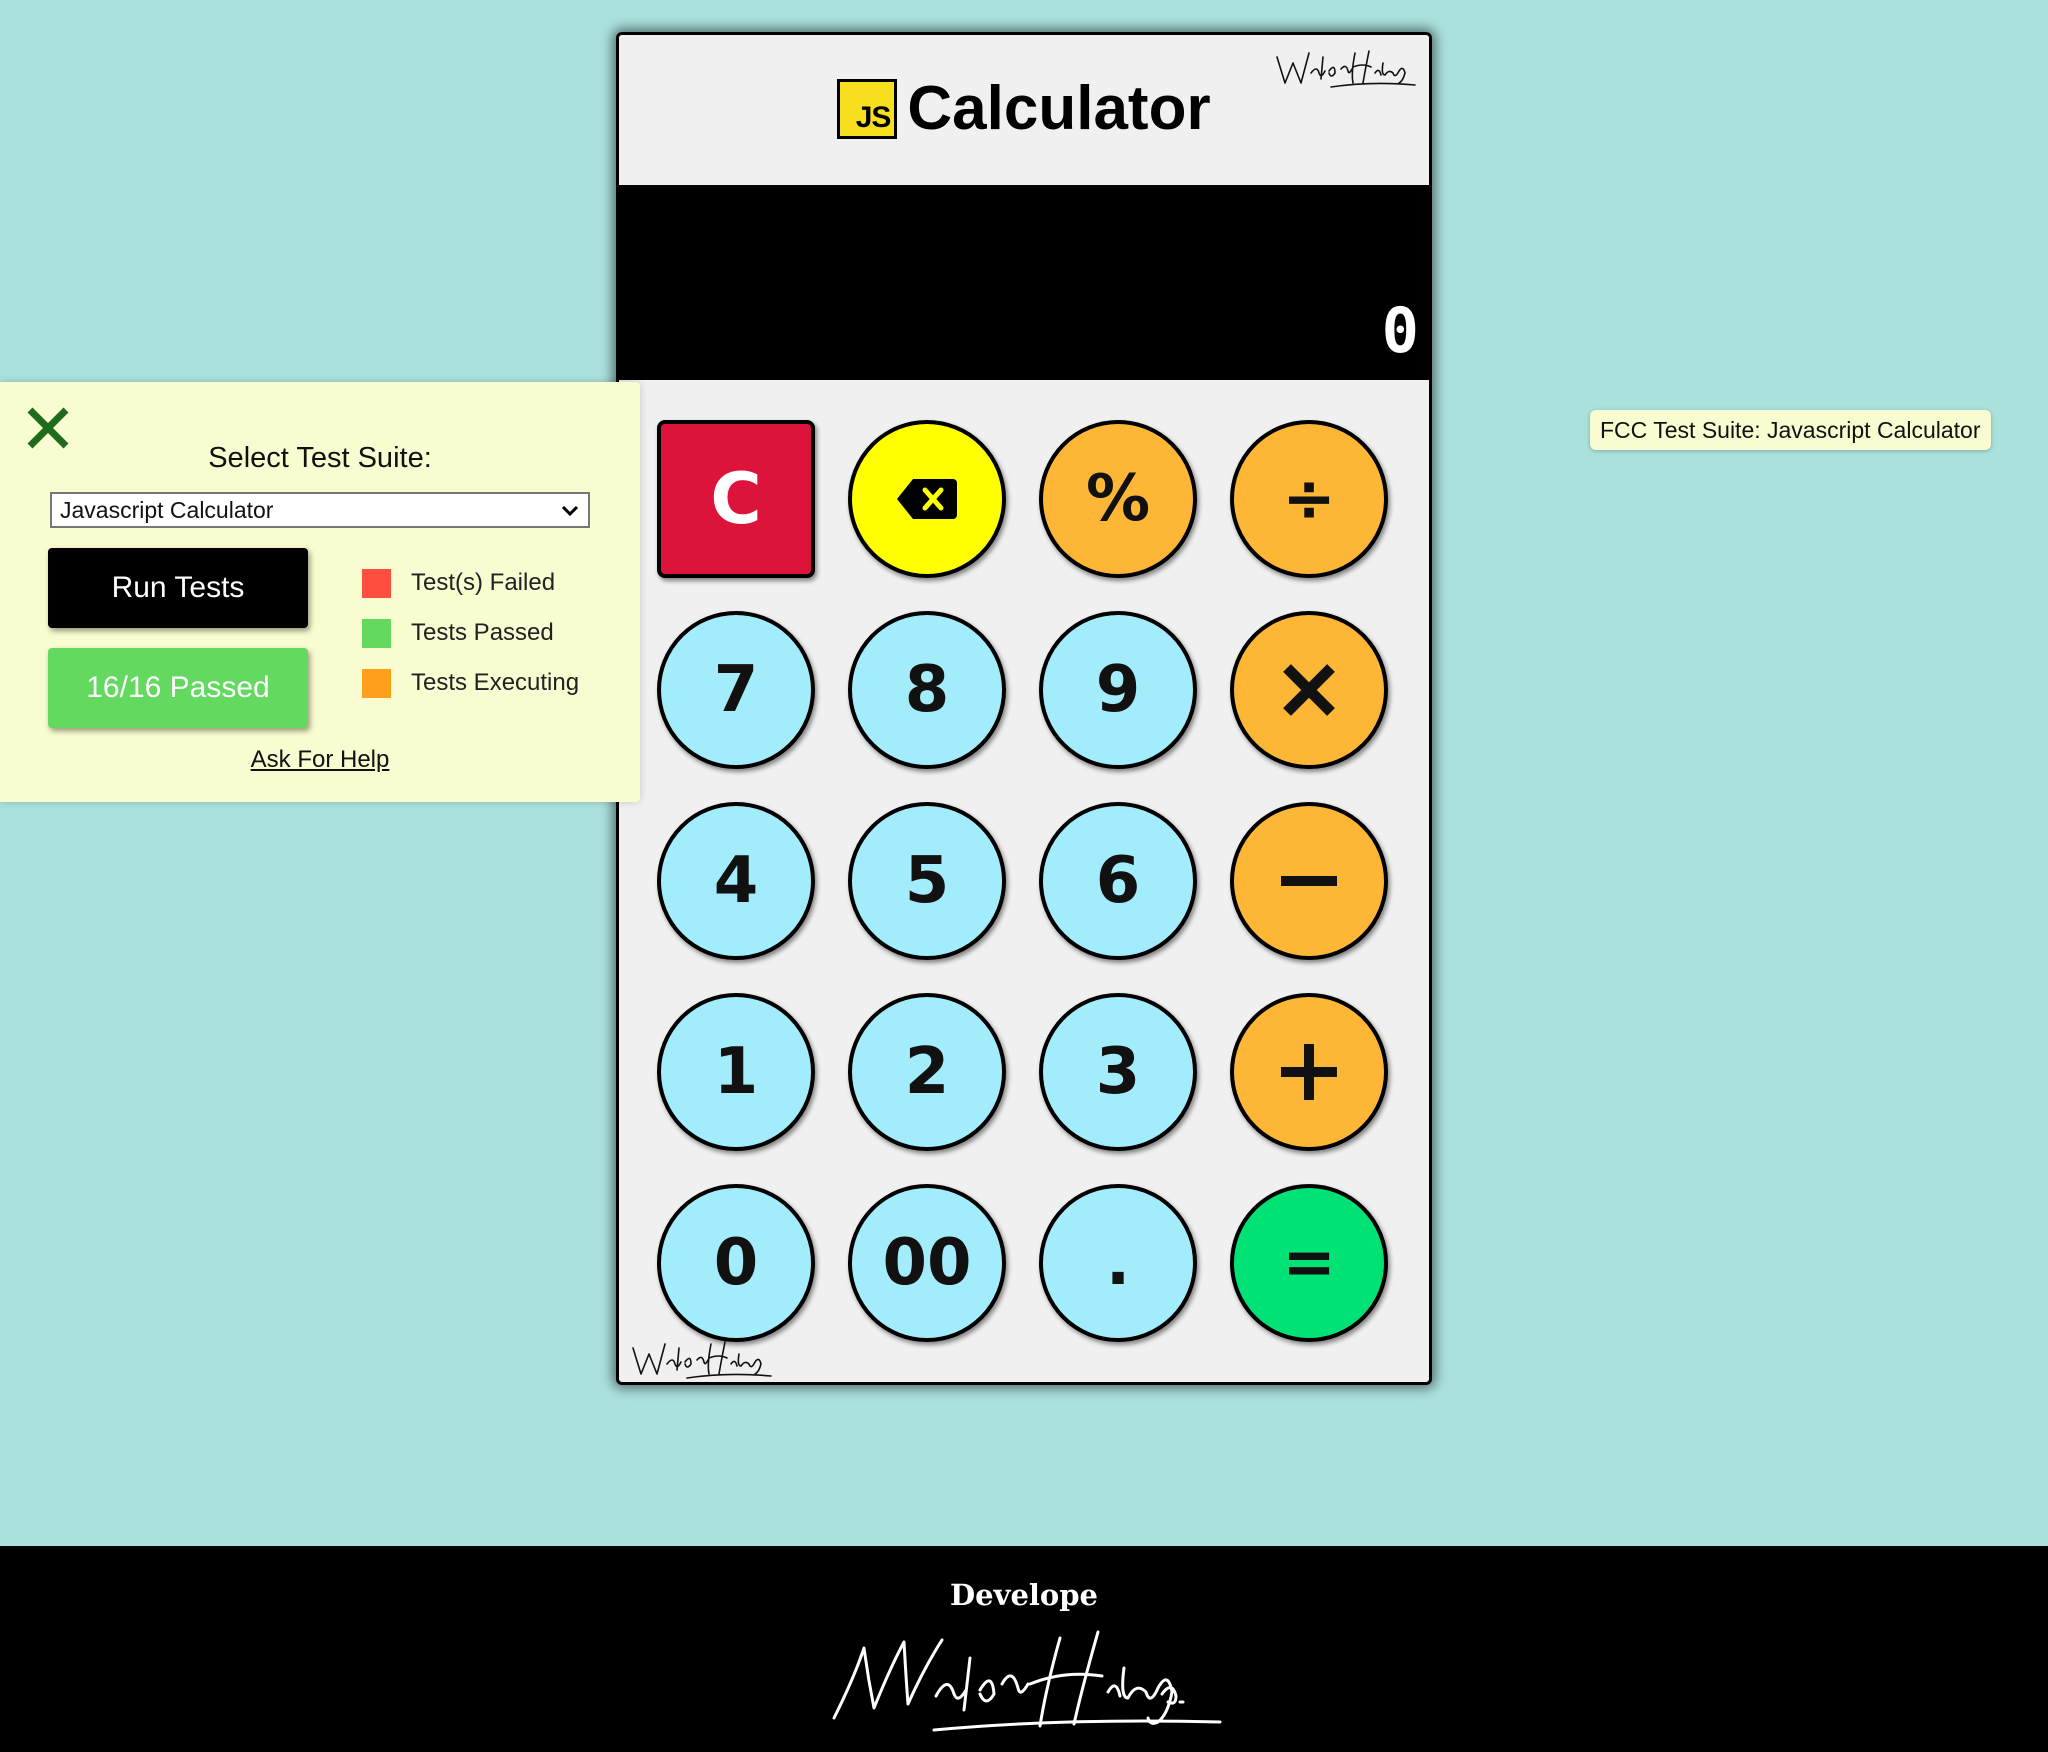  What do you see at coordinates (483, 582) in the screenshot?
I see `legend-label-failed: Test(s) Failed` at bounding box center [483, 582].